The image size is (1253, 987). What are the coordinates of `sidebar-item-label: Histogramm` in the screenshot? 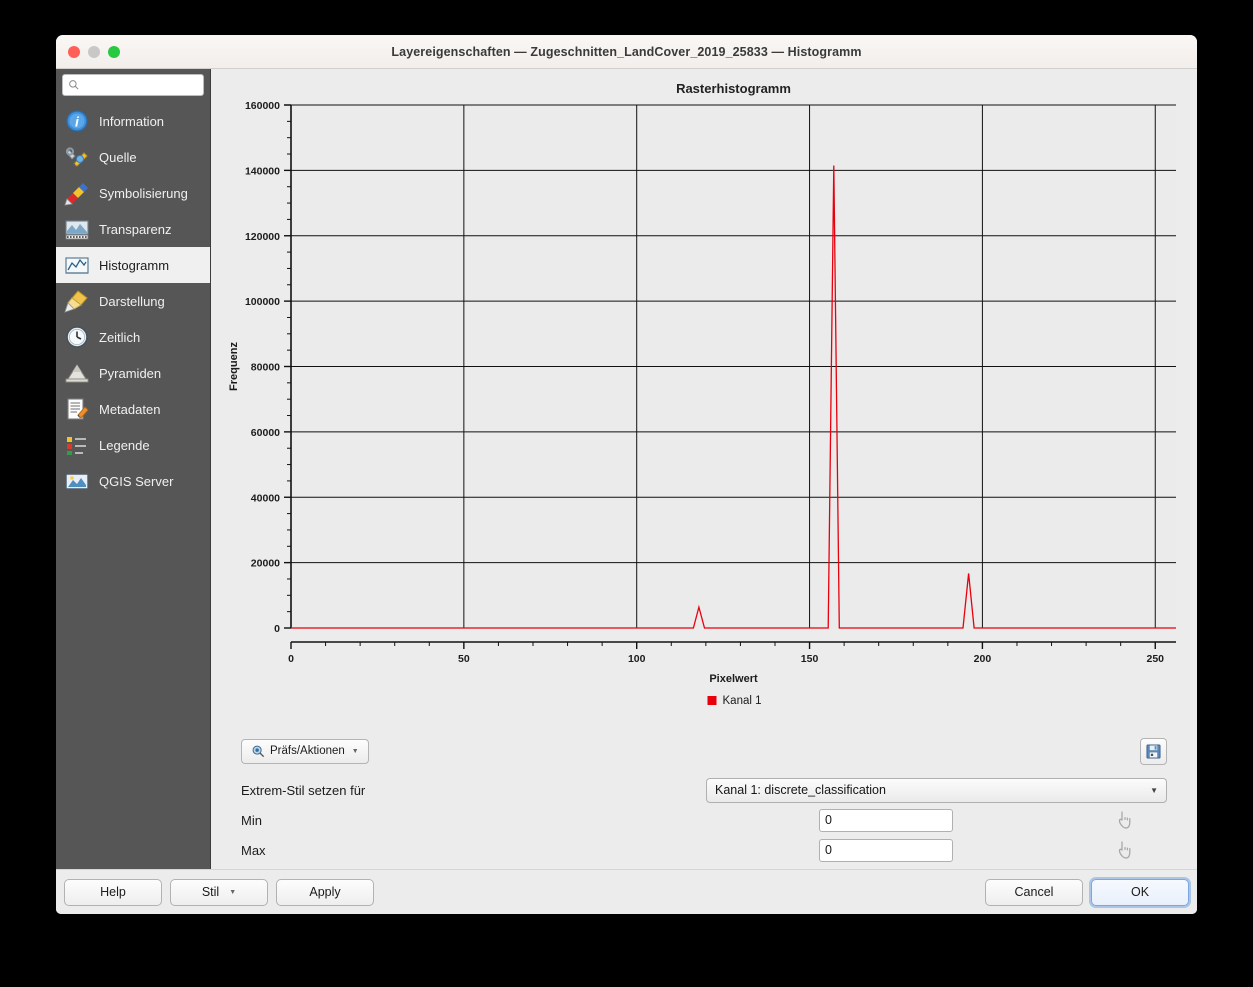 It's located at (134, 265).